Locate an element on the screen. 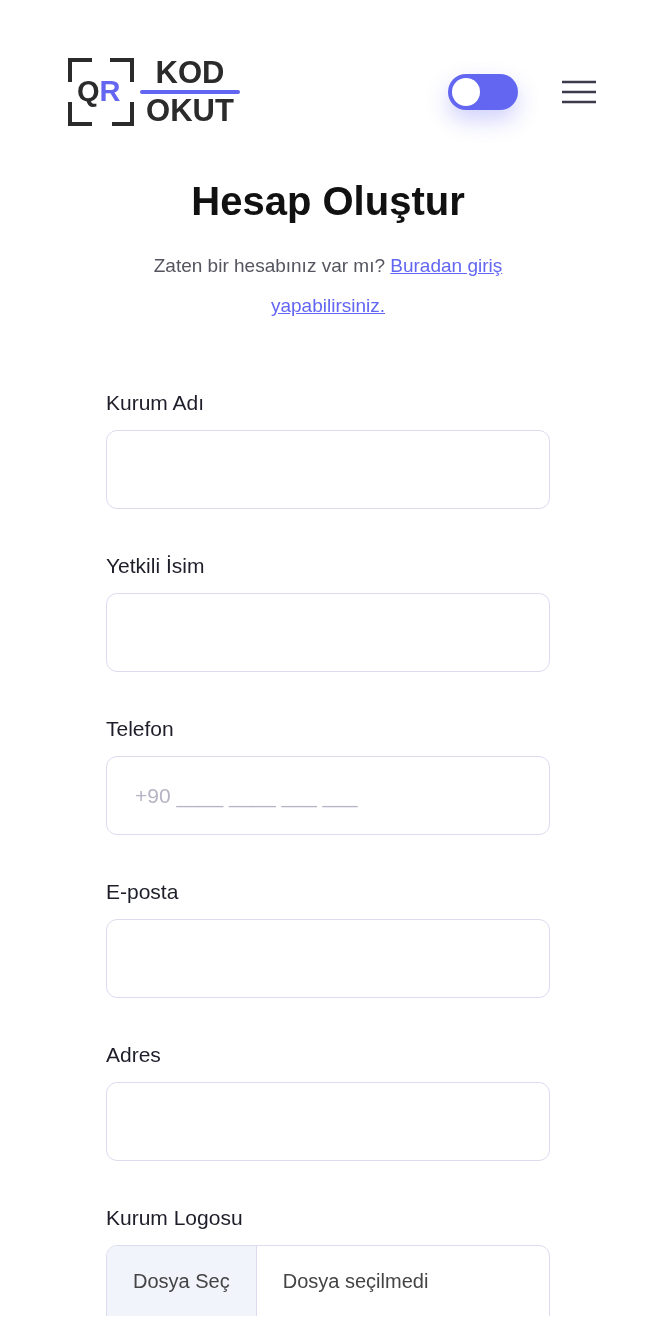  signin-prompt: Zaten bir hesabınız var mı? Buradan giriş yapabilirsiniz. is located at coordinates (328, 286).